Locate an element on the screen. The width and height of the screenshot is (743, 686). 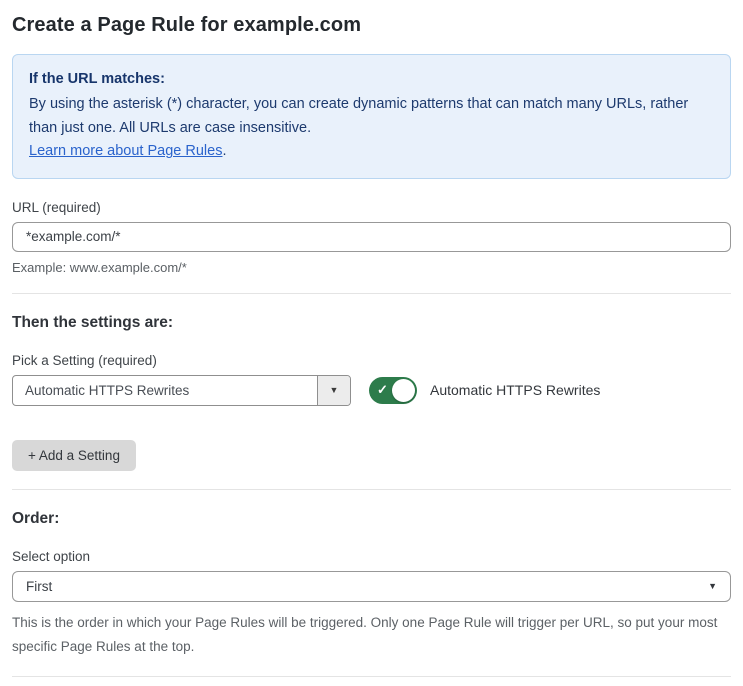
info-box-link-line: Learn more about Page Rules. is located at coordinates (371, 151).